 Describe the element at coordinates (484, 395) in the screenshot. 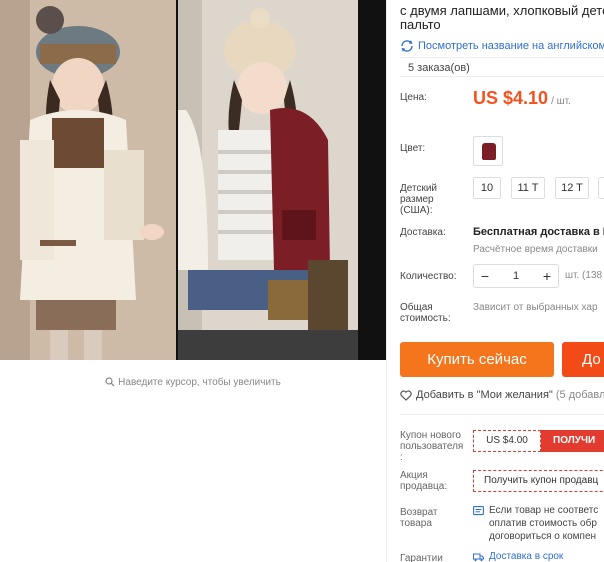

I see `wishlist-text: Добавить в "Мои желания"` at that location.